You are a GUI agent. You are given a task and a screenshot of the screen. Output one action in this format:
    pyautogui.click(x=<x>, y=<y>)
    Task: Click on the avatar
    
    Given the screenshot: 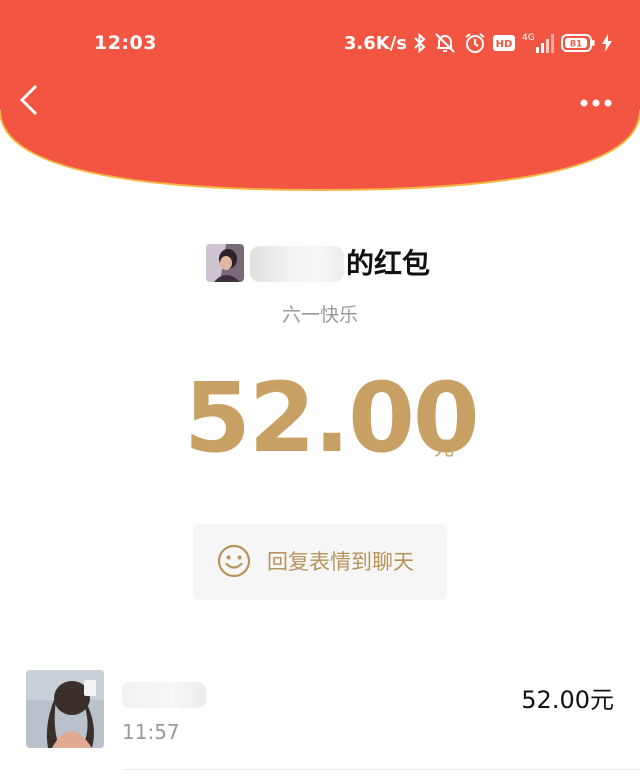 What is the action you would take?
    pyautogui.click(x=65, y=709)
    